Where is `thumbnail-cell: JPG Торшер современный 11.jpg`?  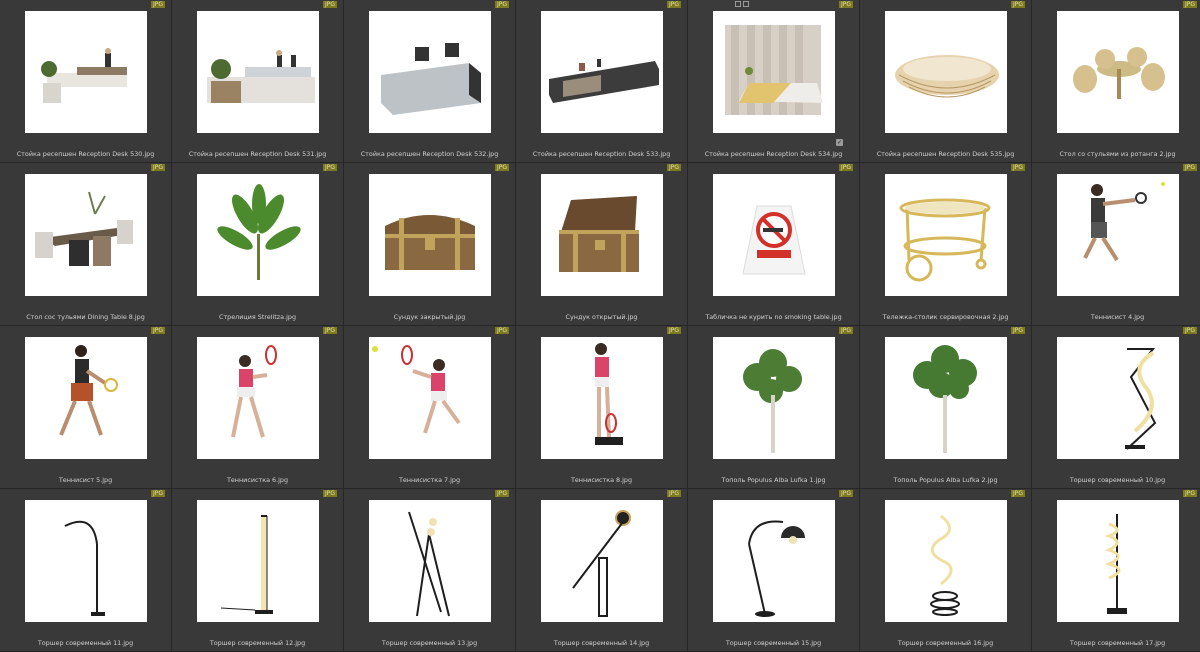 thumbnail-cell: JPG Торшер современный 11.jpg is located at coordinates (86, 570).